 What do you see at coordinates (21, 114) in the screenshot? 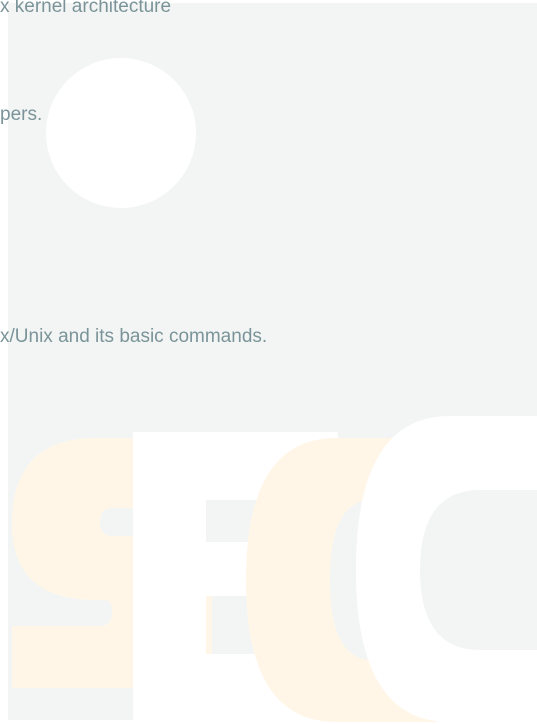
I see `truncated-text-line-2: pers.` at bounding box center [21, 114].